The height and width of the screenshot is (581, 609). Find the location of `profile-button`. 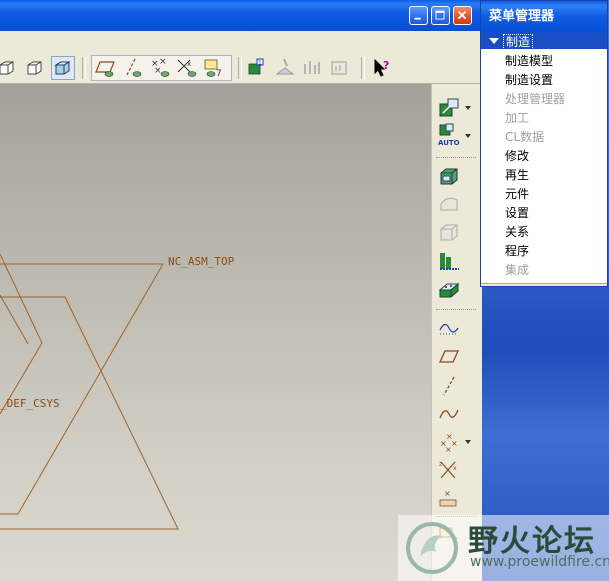

profile-button is located at coordinates (449, 261).